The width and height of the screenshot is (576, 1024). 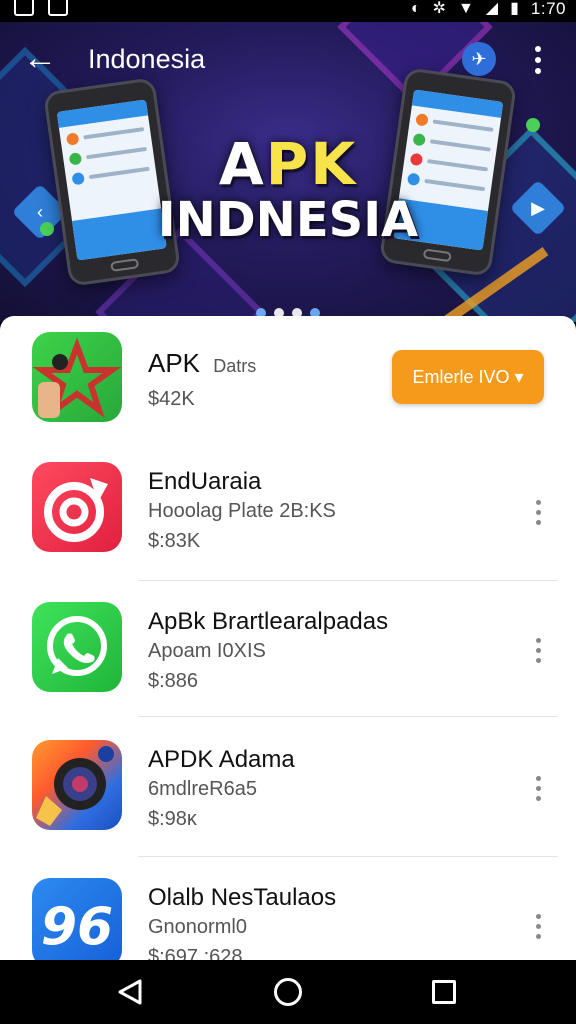 What do you see at coordinates (288, 60) in the screenshot?
I see `app-bar: ← Indonesia ✈` at bounding box center [288, 60].